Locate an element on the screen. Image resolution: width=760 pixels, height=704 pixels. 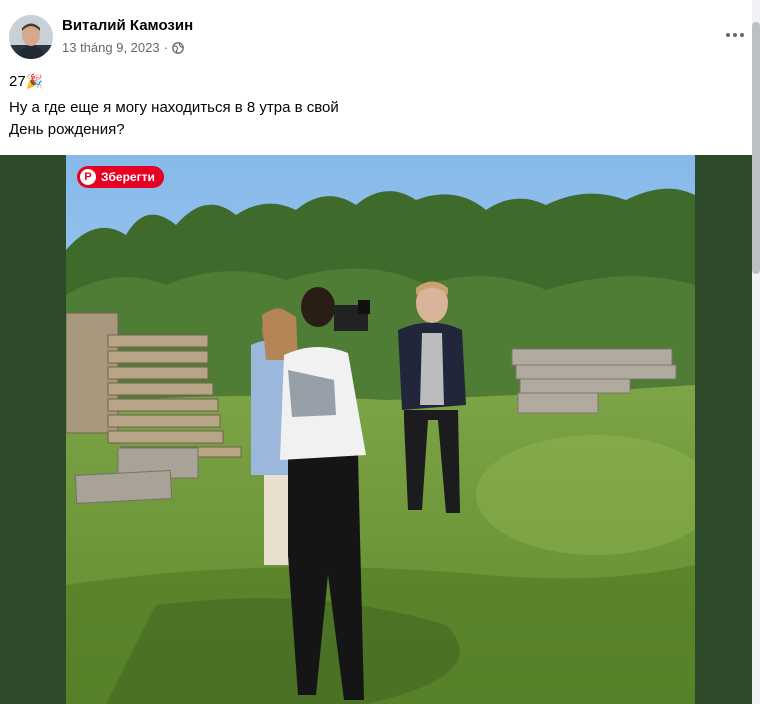
pinterest-icon: P is located at coordinates (88, 177).